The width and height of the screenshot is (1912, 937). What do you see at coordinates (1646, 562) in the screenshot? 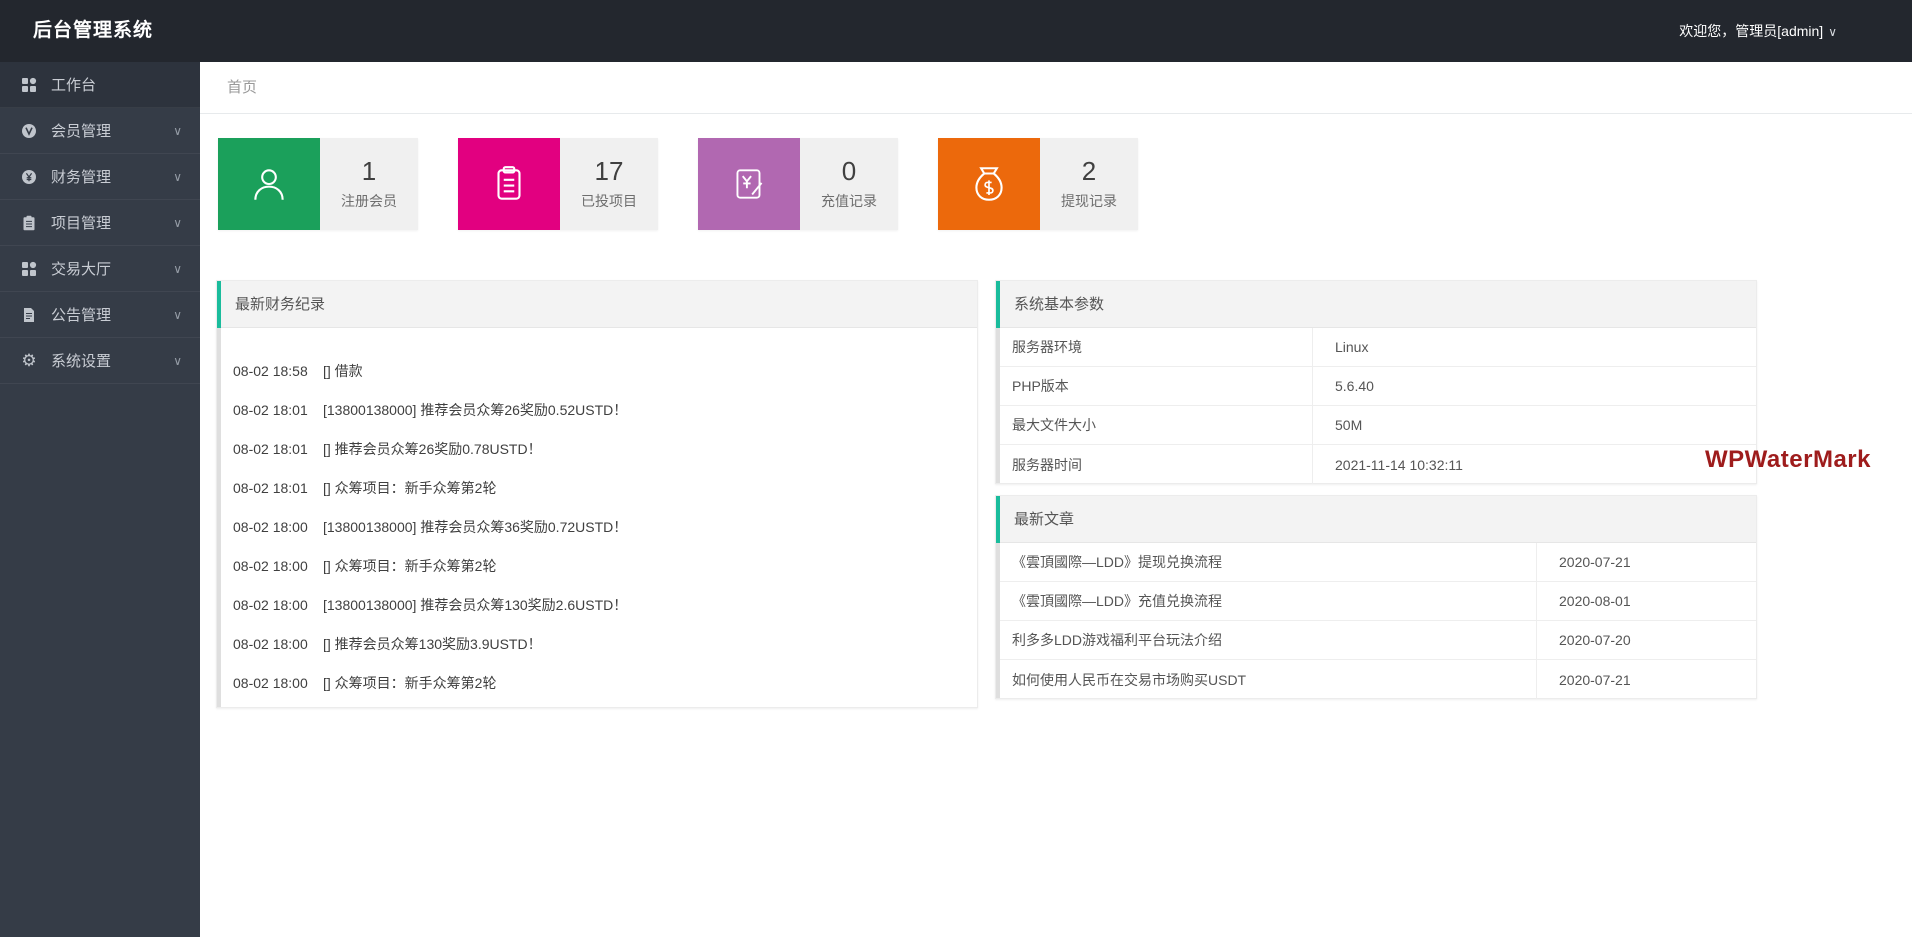
I see `article-date: 2020-07-21` at bounding box center [1646, 562].